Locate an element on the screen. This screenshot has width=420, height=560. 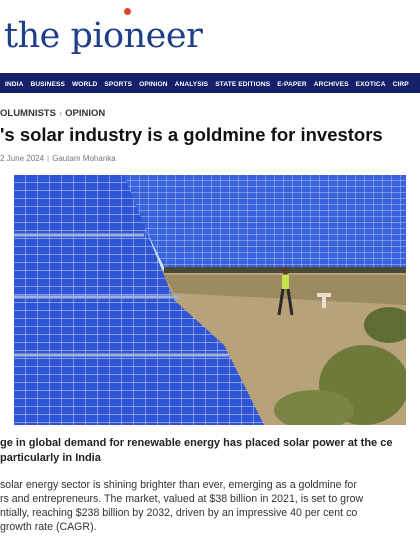
article-date: 2 June 2024 is located at coordinates (22, 158).